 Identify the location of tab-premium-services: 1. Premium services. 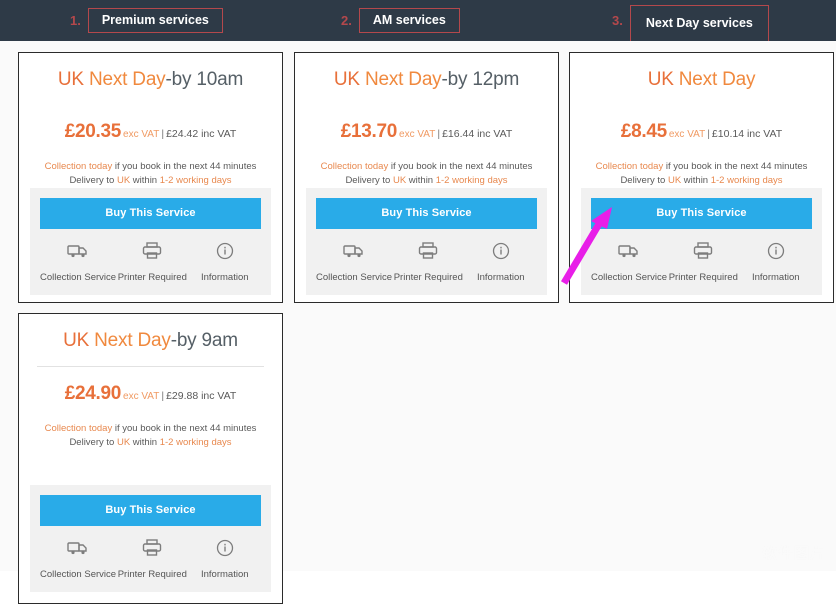
(146, 20).